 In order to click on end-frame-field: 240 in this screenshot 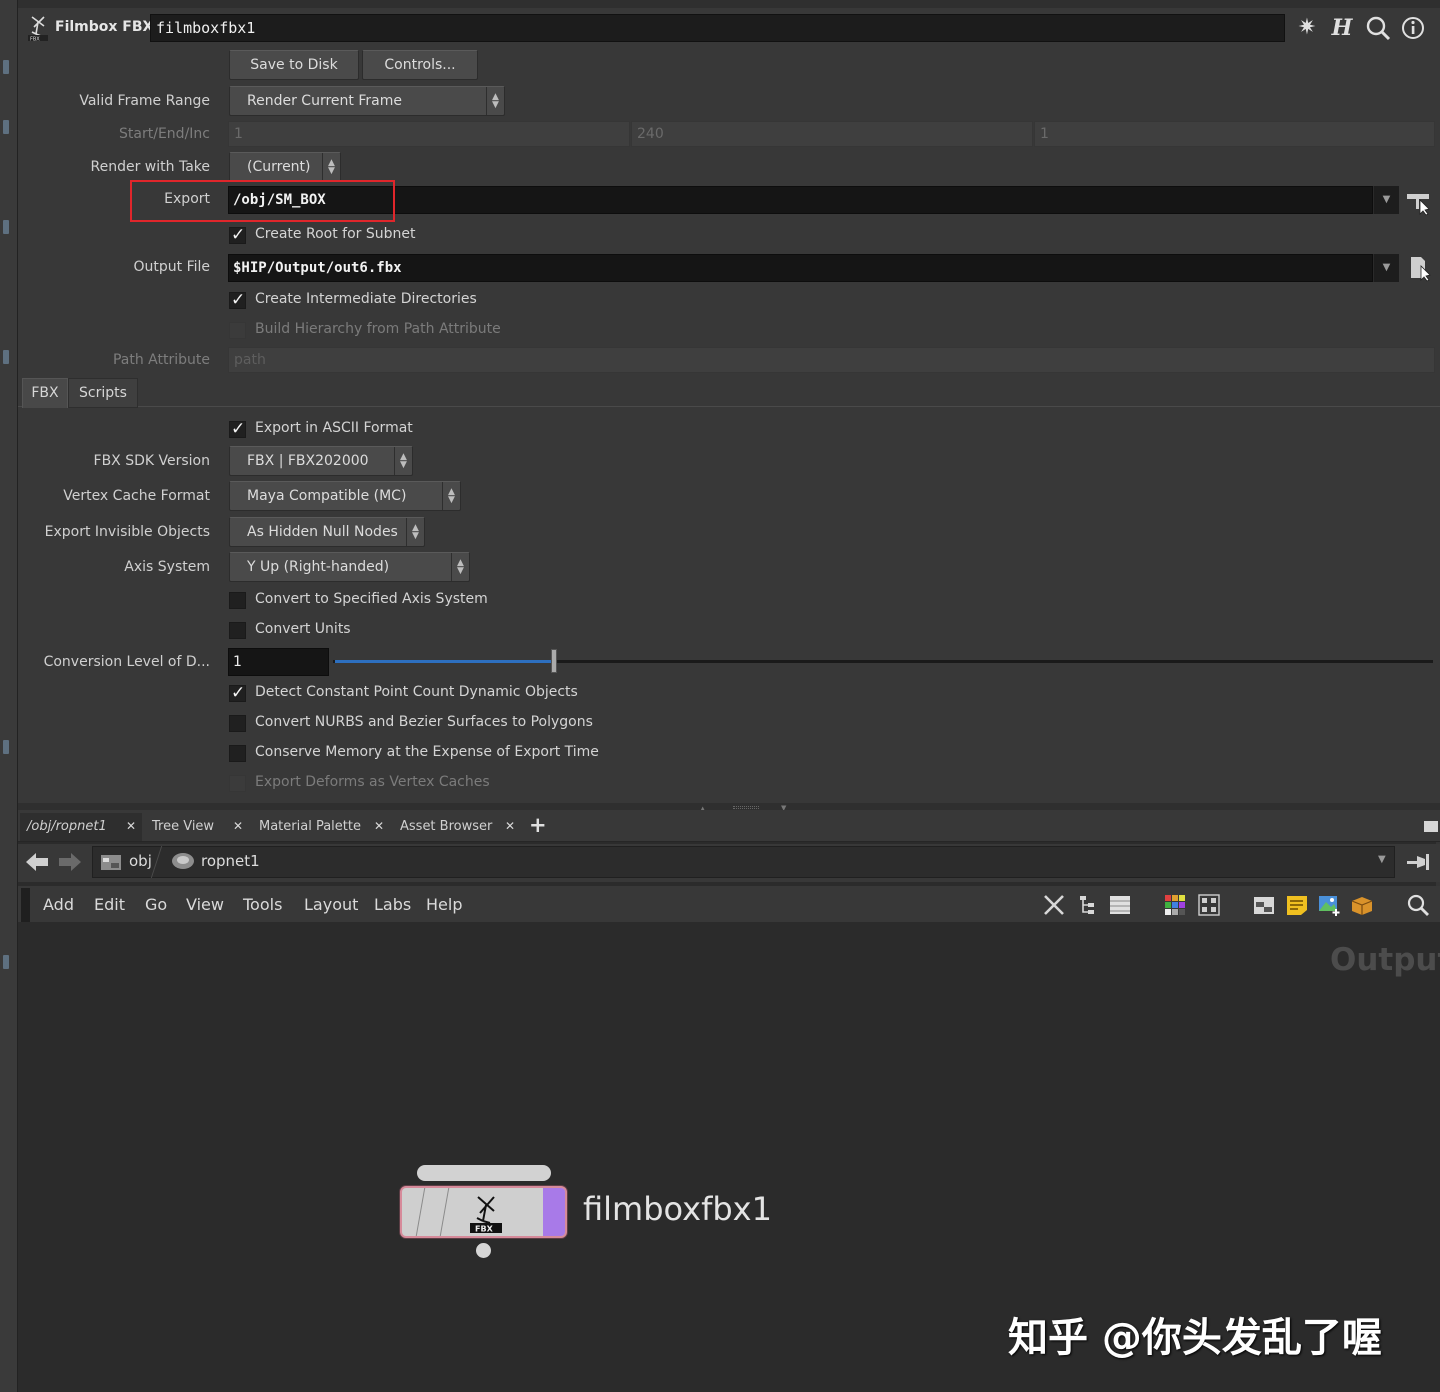, I will do `click(832, 134)`.